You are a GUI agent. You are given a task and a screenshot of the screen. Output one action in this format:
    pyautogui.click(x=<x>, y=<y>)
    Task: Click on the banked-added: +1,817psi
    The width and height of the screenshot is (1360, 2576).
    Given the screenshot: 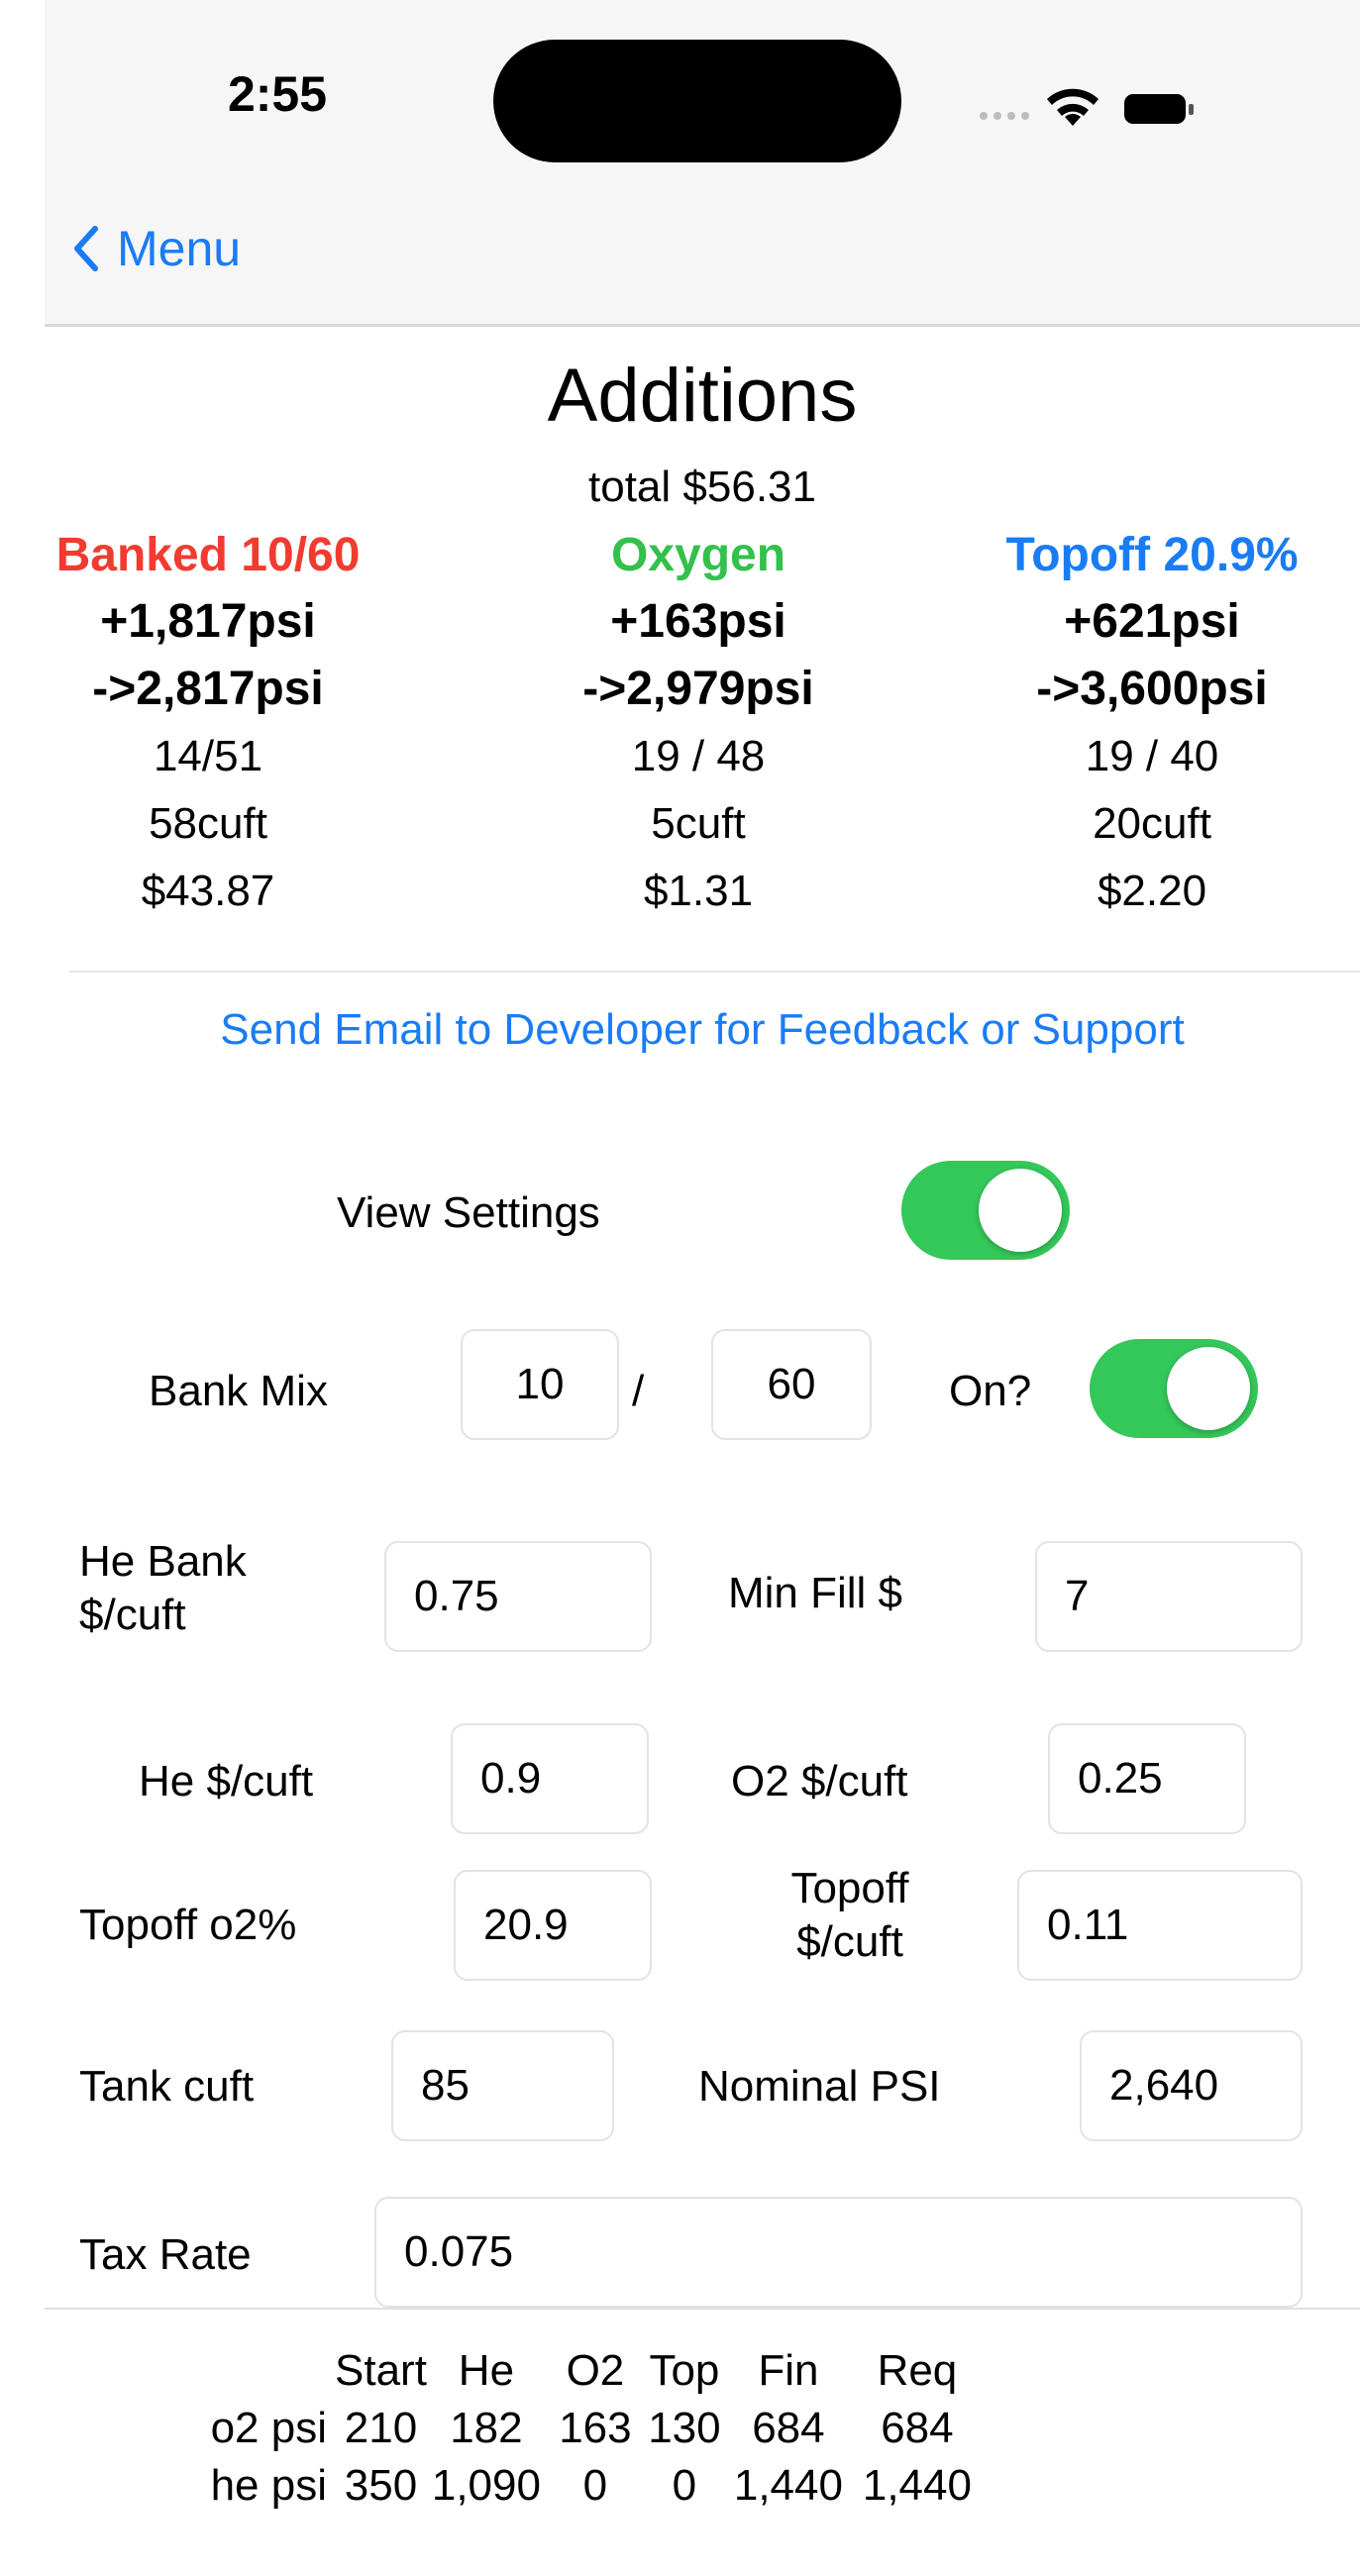 What is the action you would take?
    pyautogui.click(x=208, y=621)
    